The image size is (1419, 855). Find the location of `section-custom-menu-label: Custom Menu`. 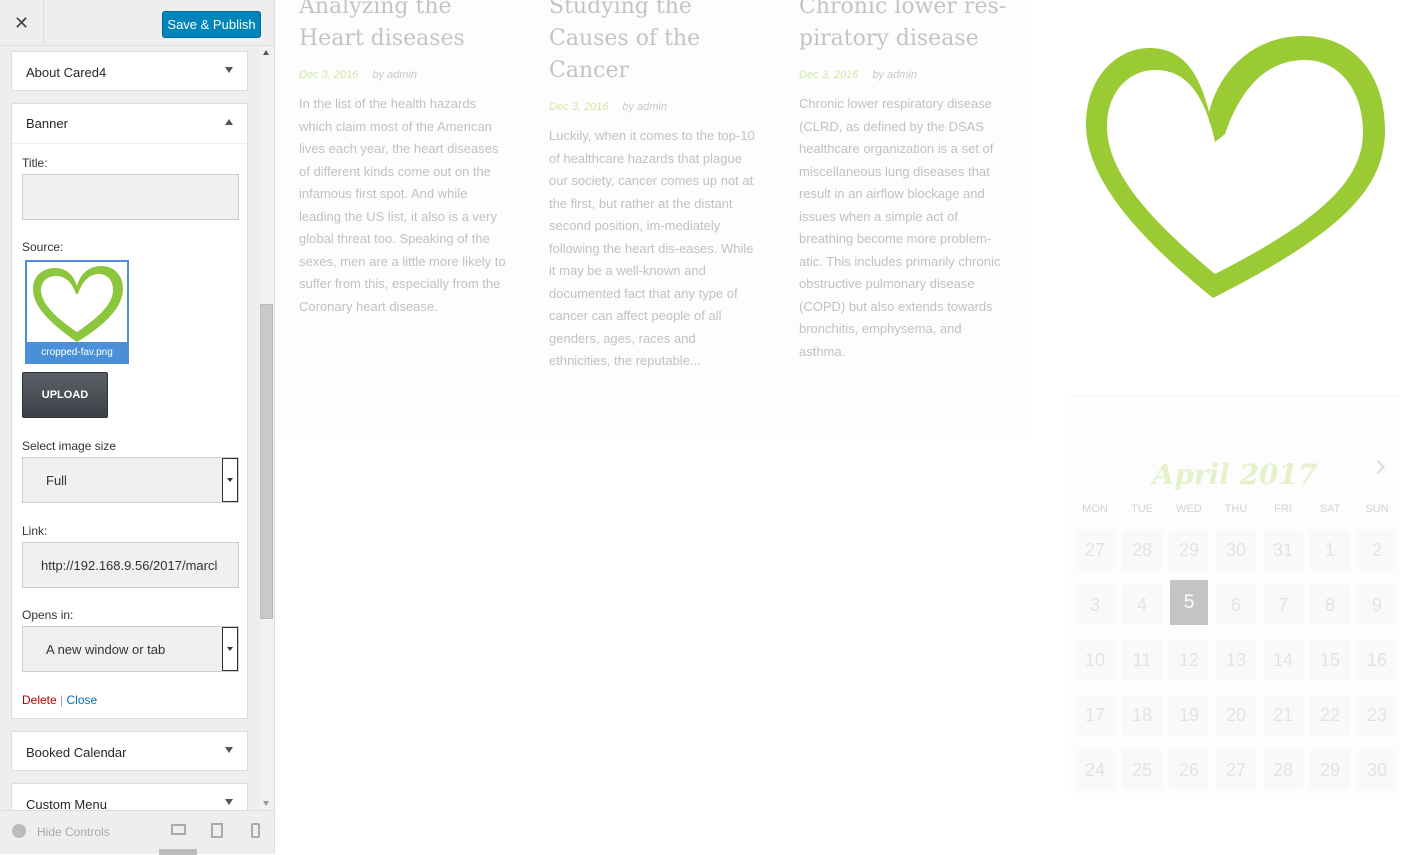

section-custom-menu-label: Custom Menu is located at coordinates (66, 803).